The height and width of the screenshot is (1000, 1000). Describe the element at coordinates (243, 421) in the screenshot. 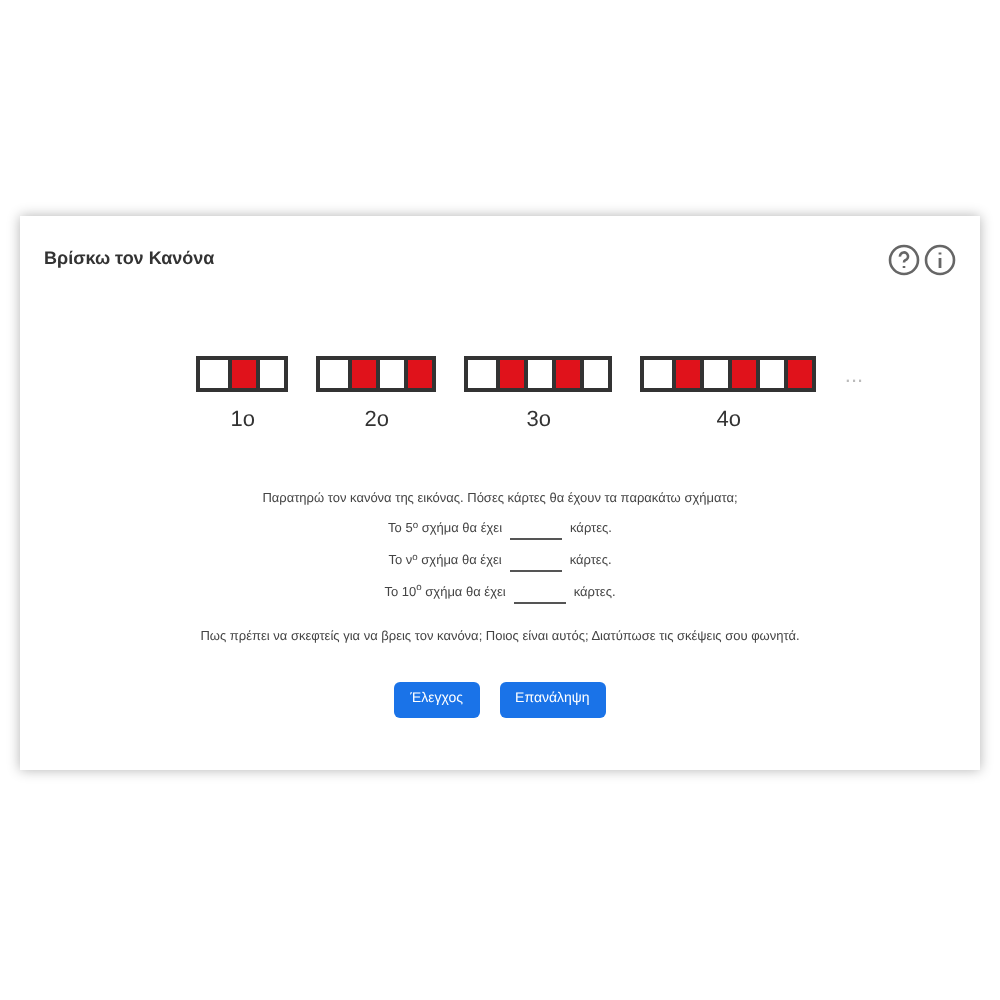

I see `figure-label: 1ο` at that location.